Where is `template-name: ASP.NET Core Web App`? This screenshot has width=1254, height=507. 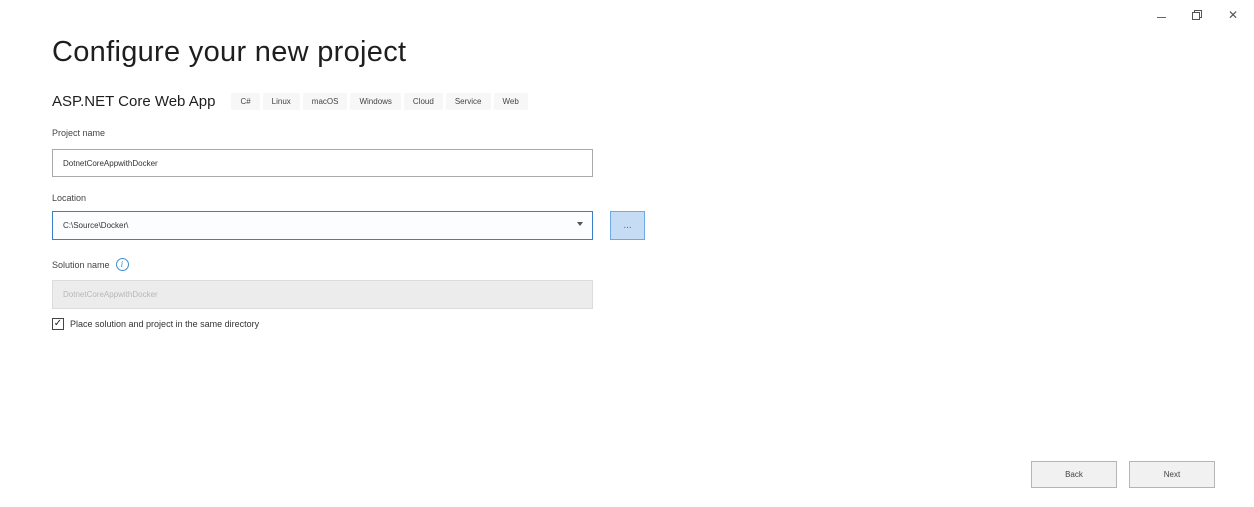 template-name: ASP.NET Core Web App is located at coordinates (134, 101).